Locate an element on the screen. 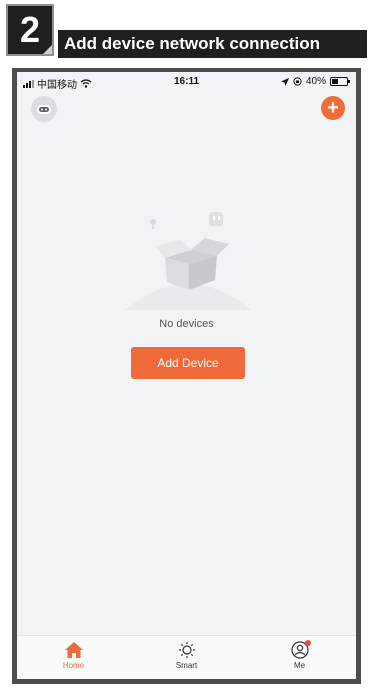 This screenshot has width=371, height=691. battery-fill is located at coordinates (335, 81).